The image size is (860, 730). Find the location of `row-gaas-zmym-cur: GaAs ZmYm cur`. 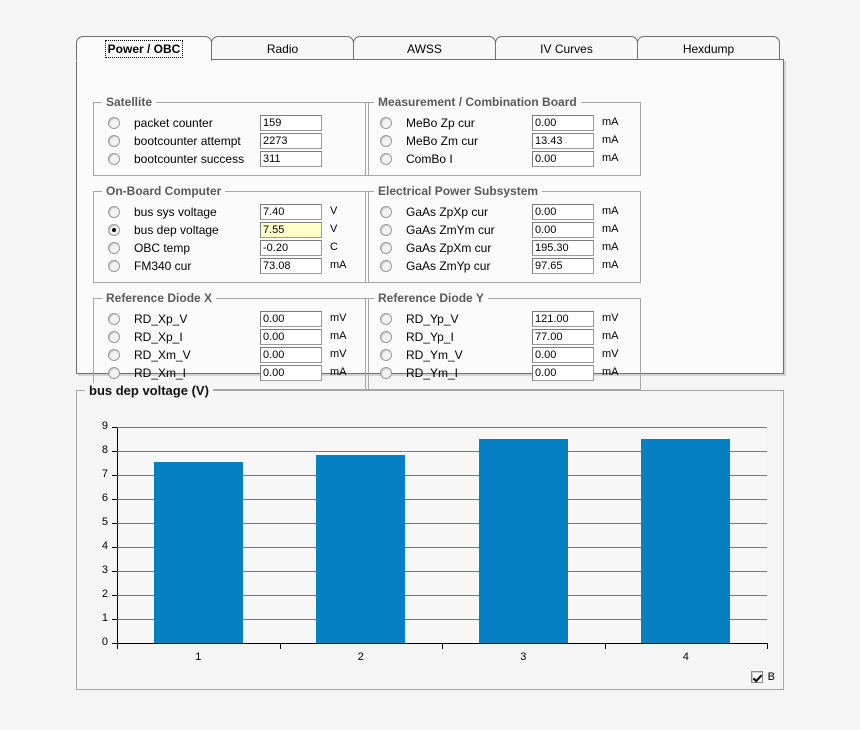

row-gaas-zmym-cur: GaAs ZmYm cur is located at coordinates (437, 230).